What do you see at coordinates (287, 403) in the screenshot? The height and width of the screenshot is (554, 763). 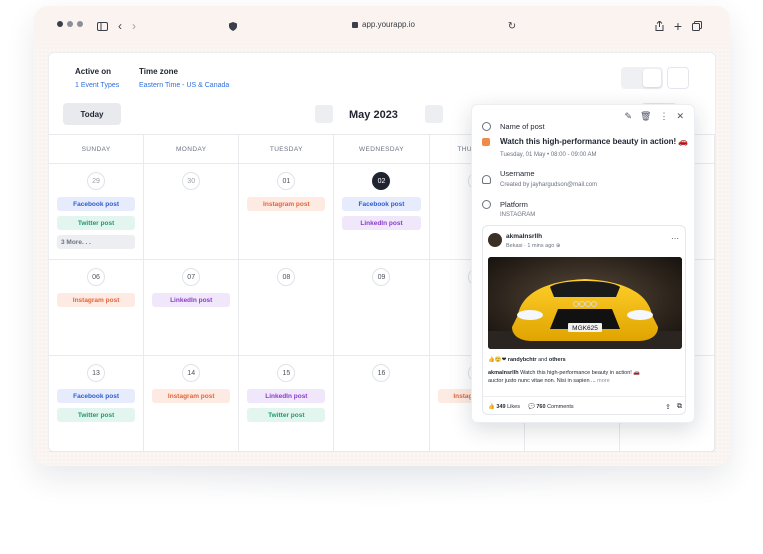 I see `day-cell: 15 LinkedIn post Twitter post` at bounding box center [287, 403].